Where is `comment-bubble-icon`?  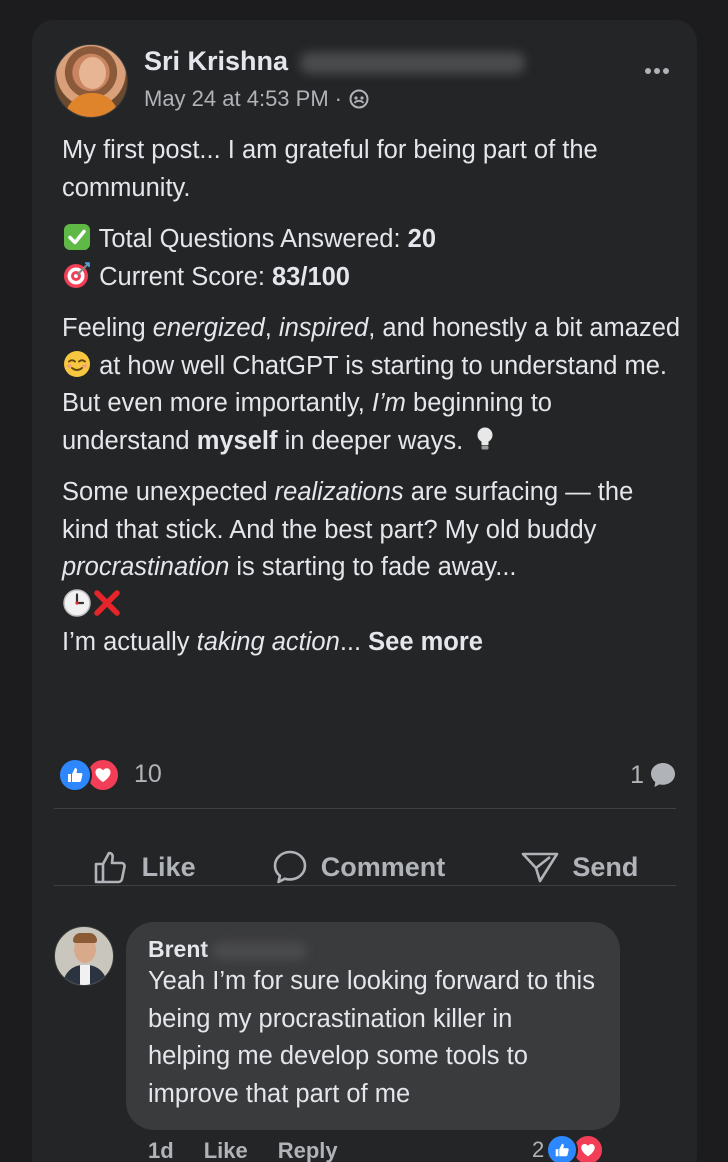
comment-bubble-icon is located at coordinates (663, 775).